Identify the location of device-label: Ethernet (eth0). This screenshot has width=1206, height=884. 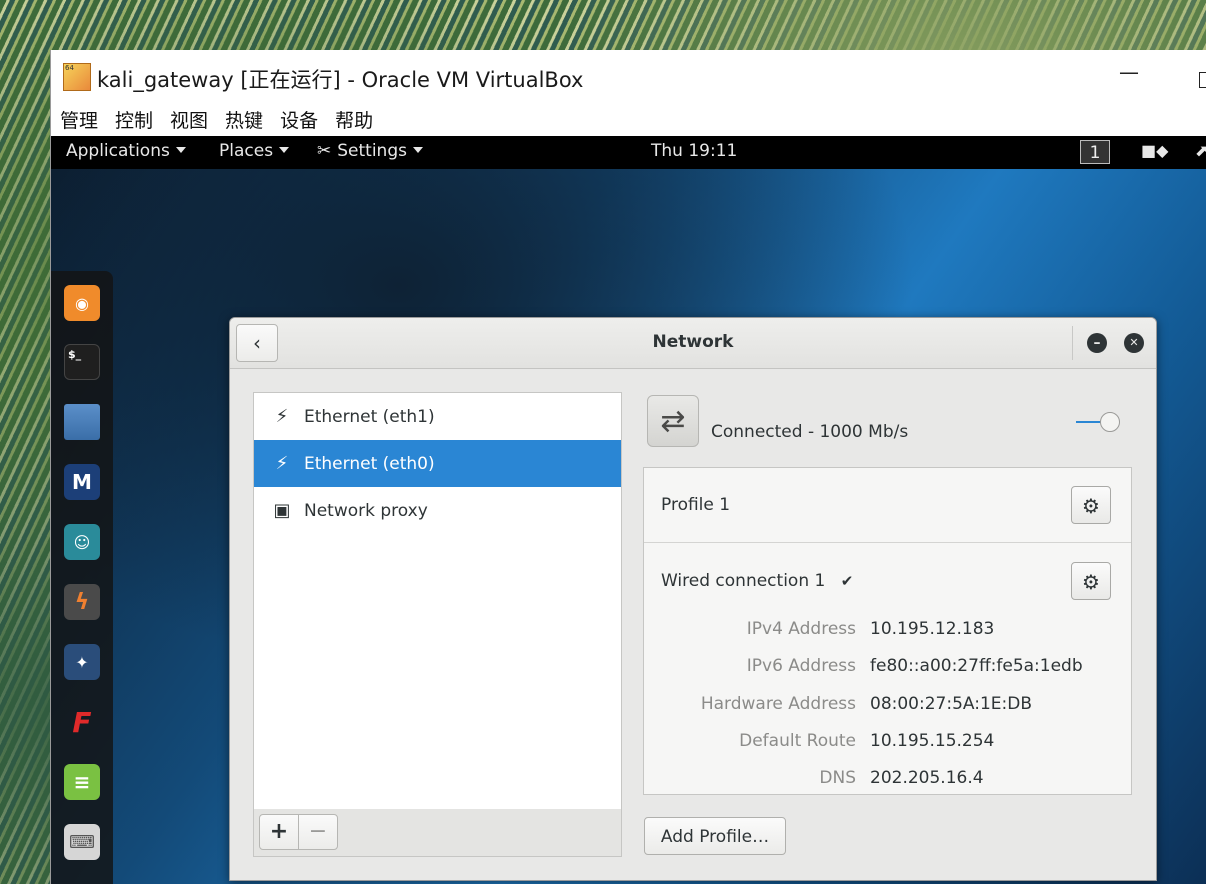
(369, 463).